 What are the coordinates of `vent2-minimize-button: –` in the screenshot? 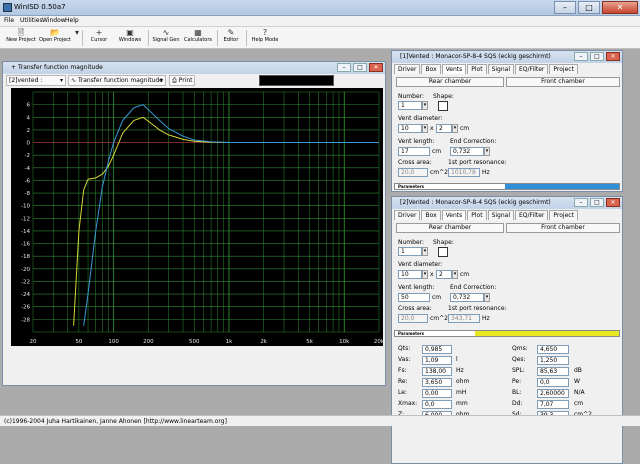 It's located at (581, 202).